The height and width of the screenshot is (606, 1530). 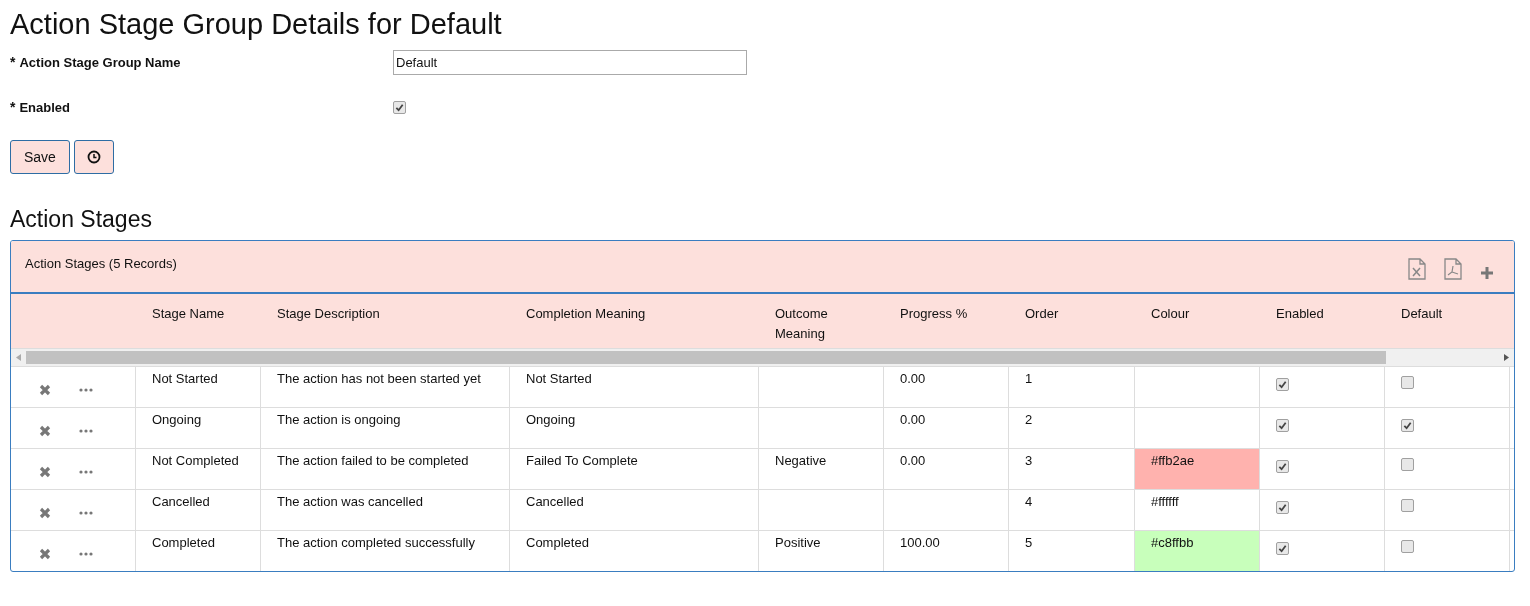 What do you see at coordinates (373, 461) in the screenshot?
I see `table-cell-text: The action failed to be completed` at bounding box center [373, 461].